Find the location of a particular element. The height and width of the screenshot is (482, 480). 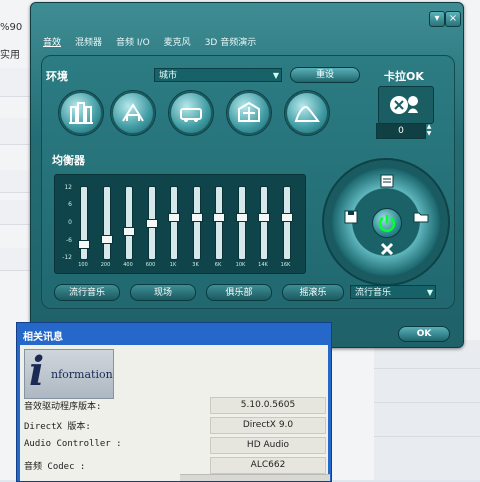

stadium-icon is located at coordinates (249, 113).